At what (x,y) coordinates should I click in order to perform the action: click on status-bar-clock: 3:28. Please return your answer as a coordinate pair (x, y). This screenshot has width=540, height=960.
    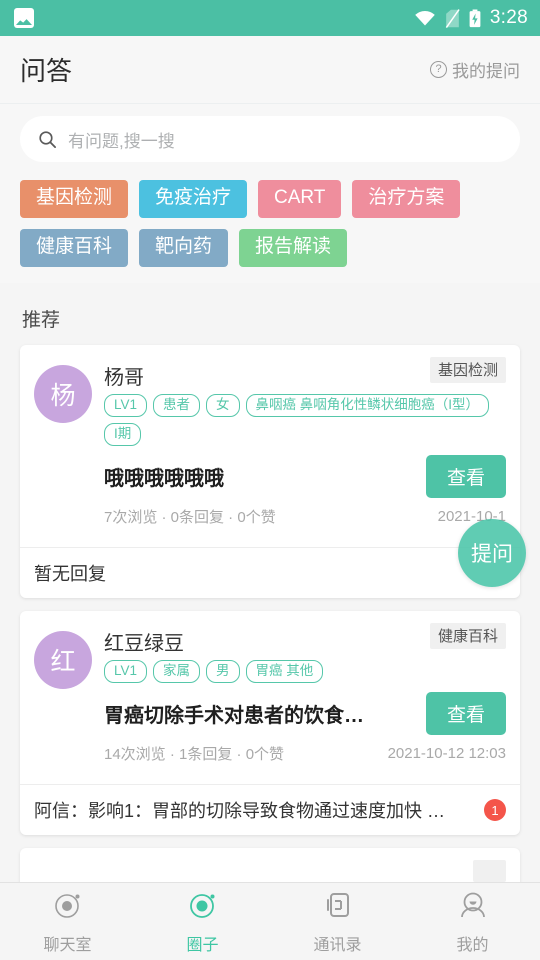
    Looking at the image, I should click on (508, 17).